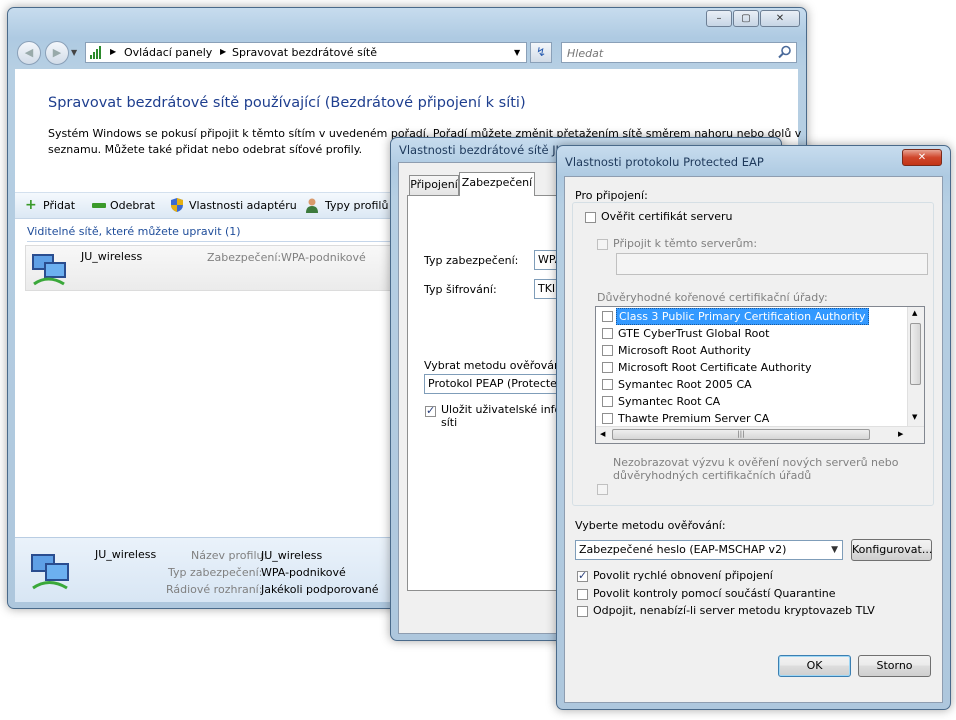  What do you see at coordinates (126, 554) in the screenshot?
I see `details-network-name: JU_wireless` at bounding box center [126, 554].